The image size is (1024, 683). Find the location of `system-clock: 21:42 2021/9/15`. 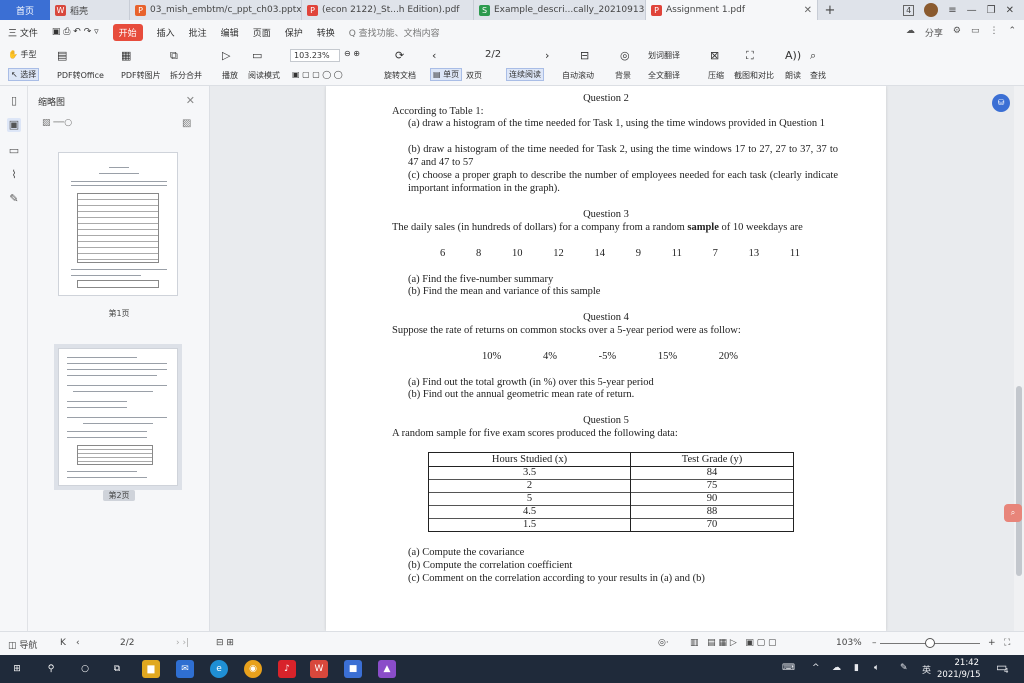

system-clock: 21:42 2021/9/15 is located at coordinates (959, 669).